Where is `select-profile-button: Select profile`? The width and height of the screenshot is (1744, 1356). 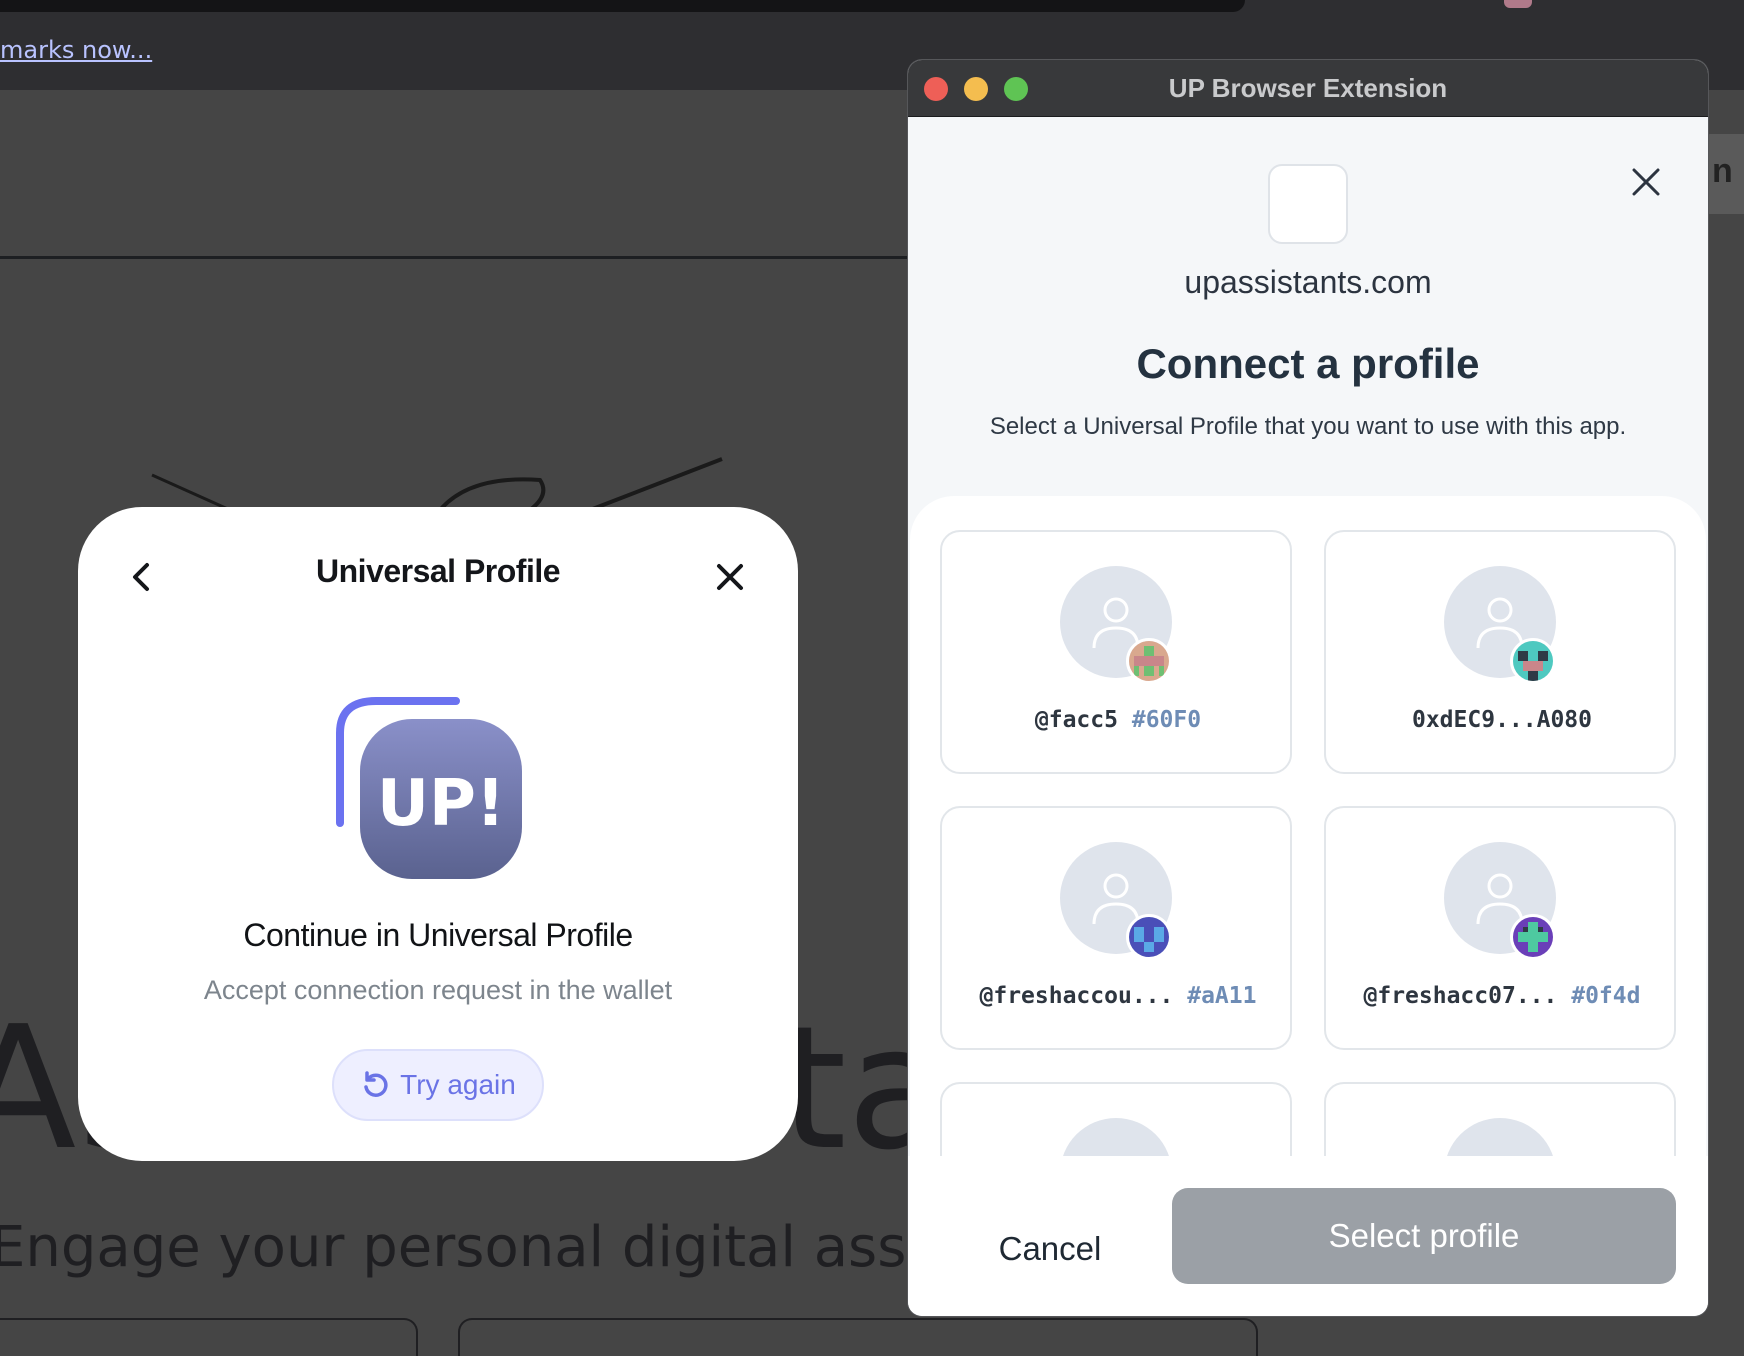
select-profile-button: Select profile is located at coordinates (1424, 1236).